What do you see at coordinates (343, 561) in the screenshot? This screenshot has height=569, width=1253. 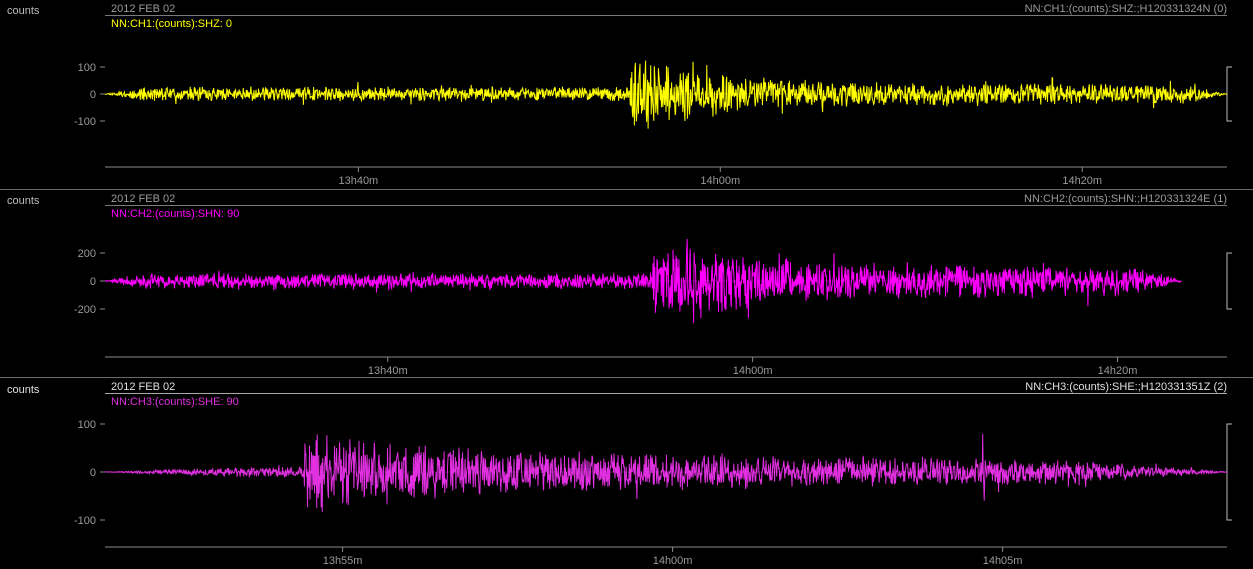 I see `x-tick-label: 13h55m` at bounding box center [343, 561].